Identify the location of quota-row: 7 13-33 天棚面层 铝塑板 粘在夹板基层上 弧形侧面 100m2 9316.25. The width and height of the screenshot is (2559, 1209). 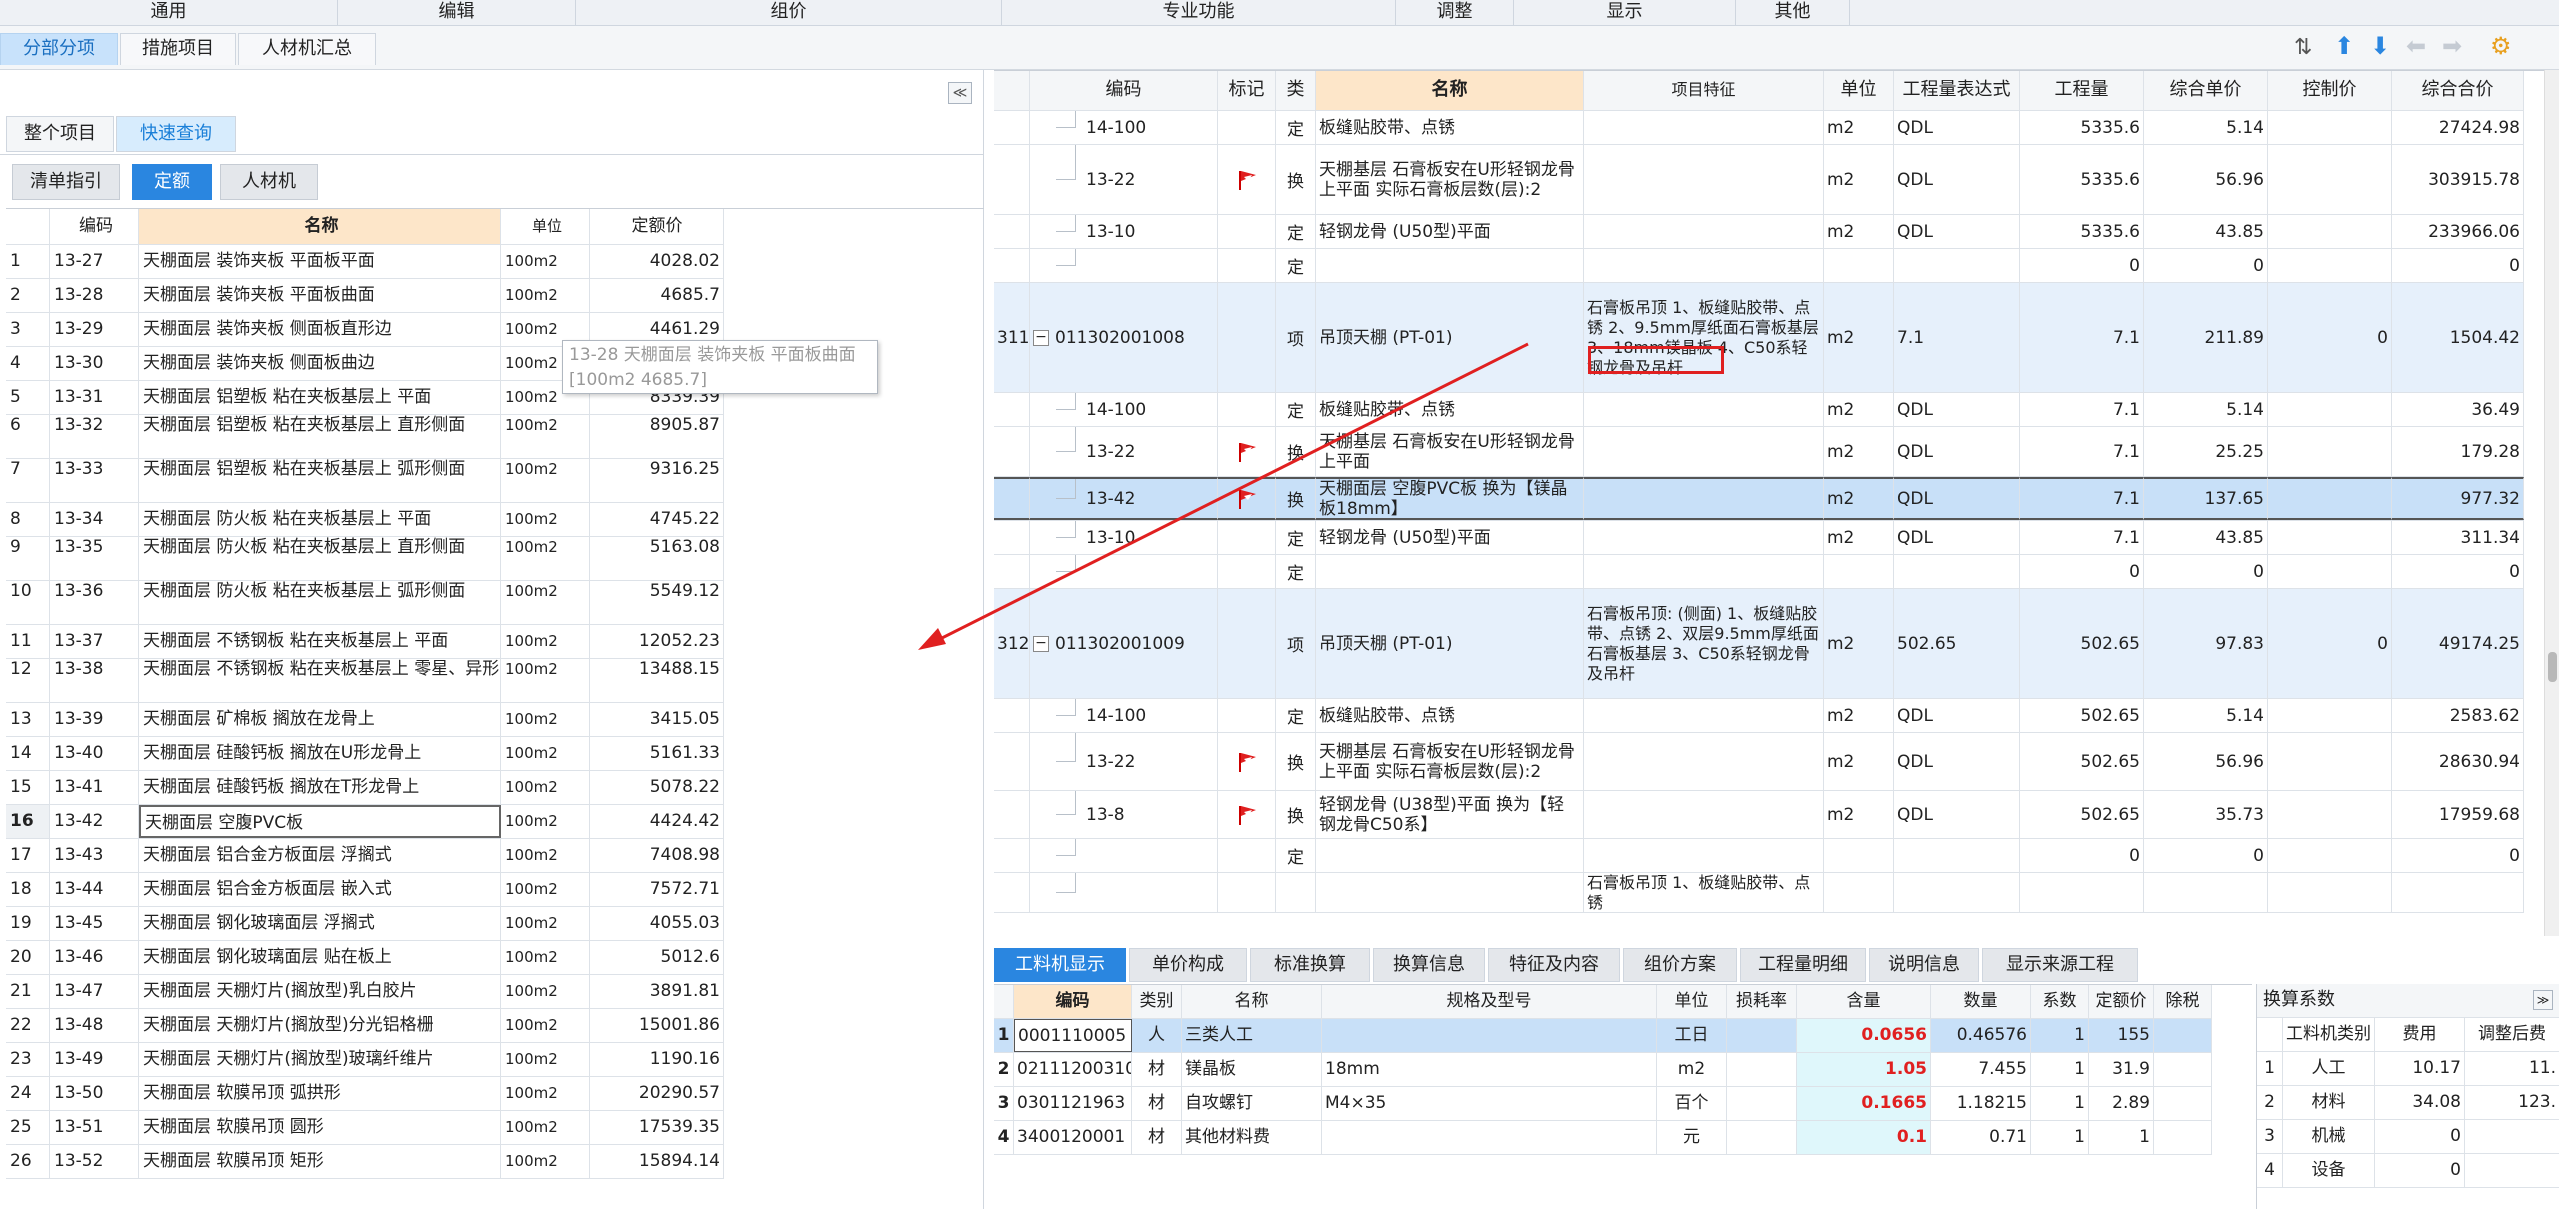
(365, 481).